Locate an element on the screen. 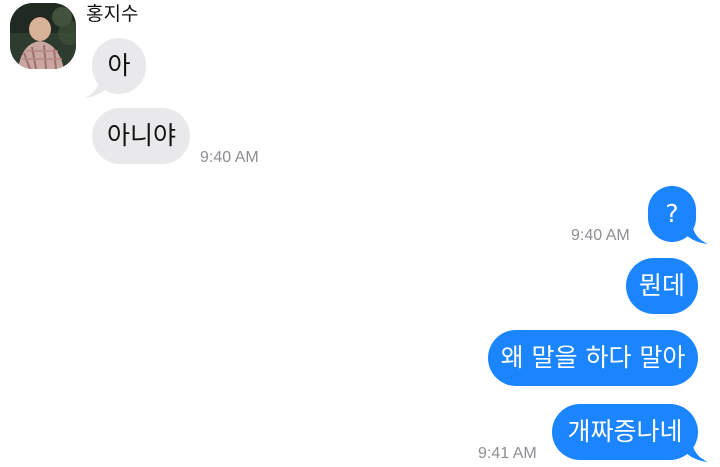 The height and width of the screenshot is (467, 720). outgoing-message: 왜 말을 하다 말아 is located at coordinates (593, 358).